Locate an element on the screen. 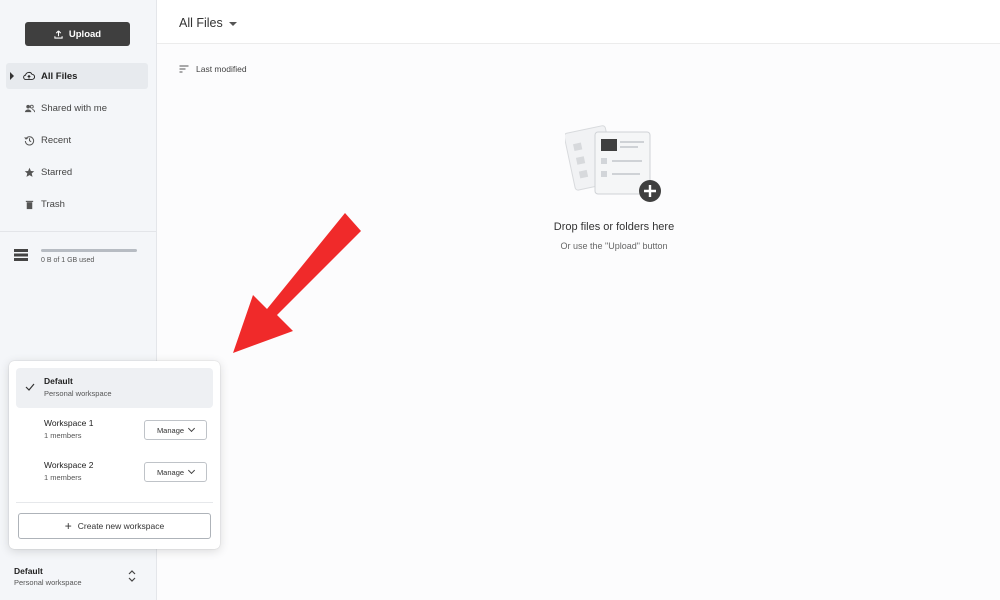 The height and width of the screenshot is (600, 1000). sidebar-item-shared-with-me: Shared with me is located at coordinates (77, 108).